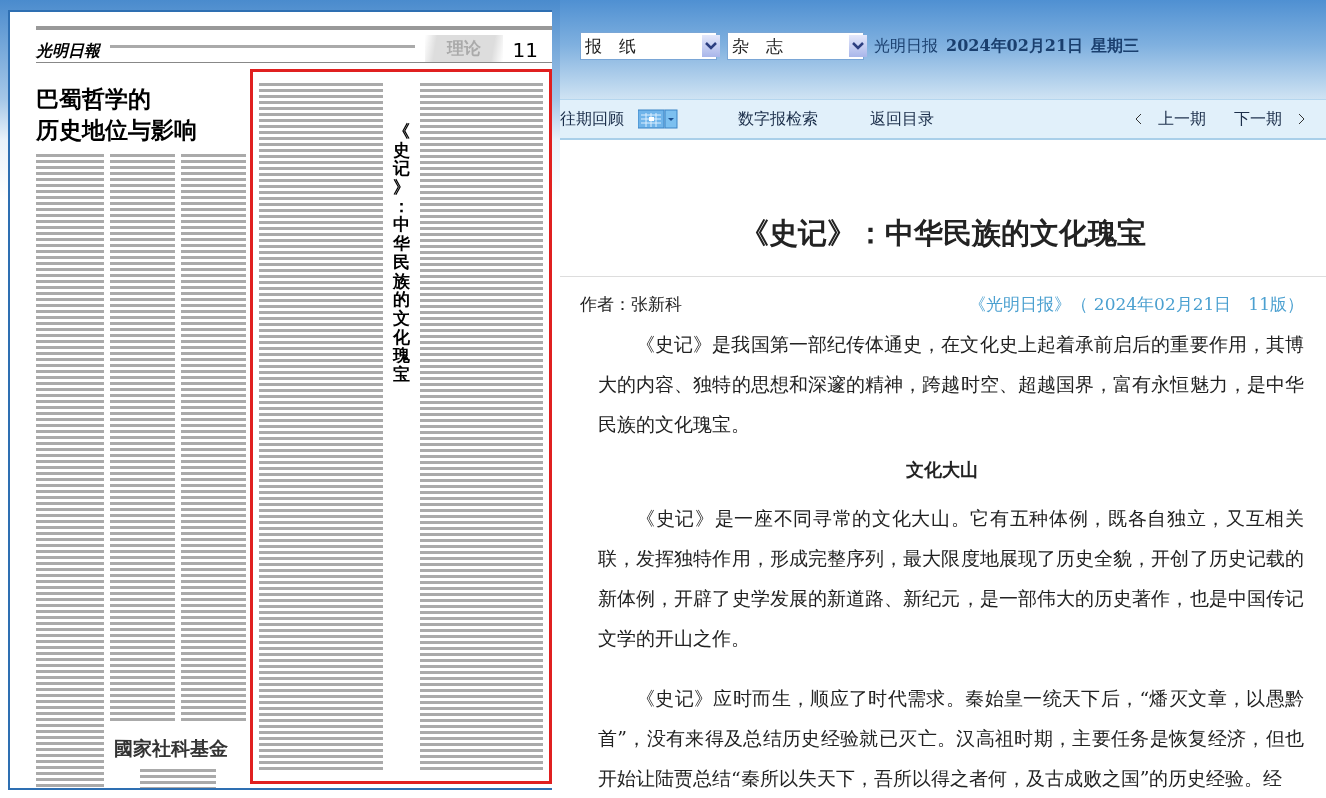  I want to click on article-source: 《光明日报》（ 2024年02月21日 11版）, so click(1136, 304).